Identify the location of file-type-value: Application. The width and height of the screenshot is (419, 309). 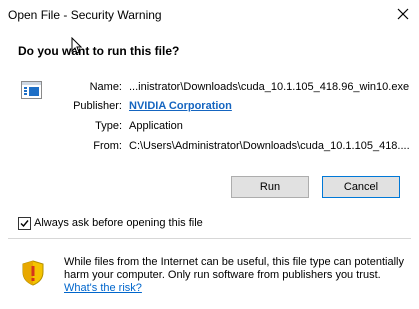
(156, 126).